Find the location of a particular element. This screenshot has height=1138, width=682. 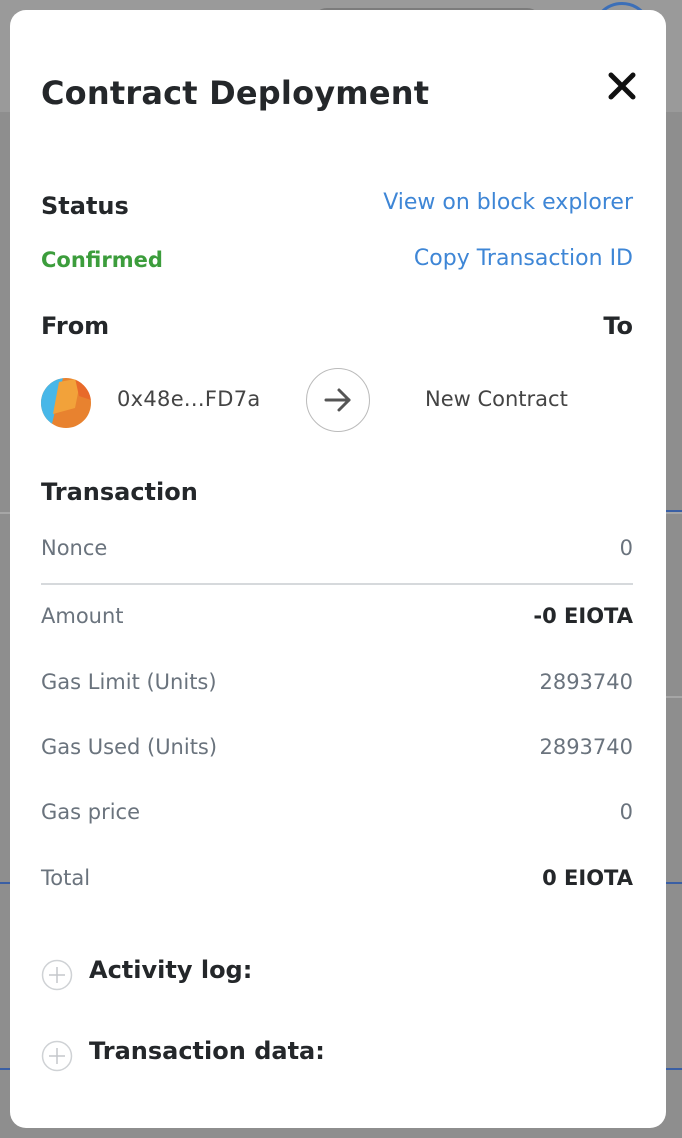

status-badge: Confirmed is located at coordinates (102, 260).